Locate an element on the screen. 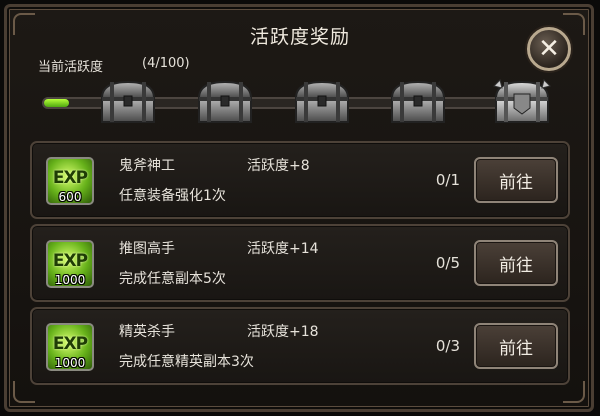 This screenshot has height=416, width=600. task-progress: 0/5 is located at coordinates (447, 263).